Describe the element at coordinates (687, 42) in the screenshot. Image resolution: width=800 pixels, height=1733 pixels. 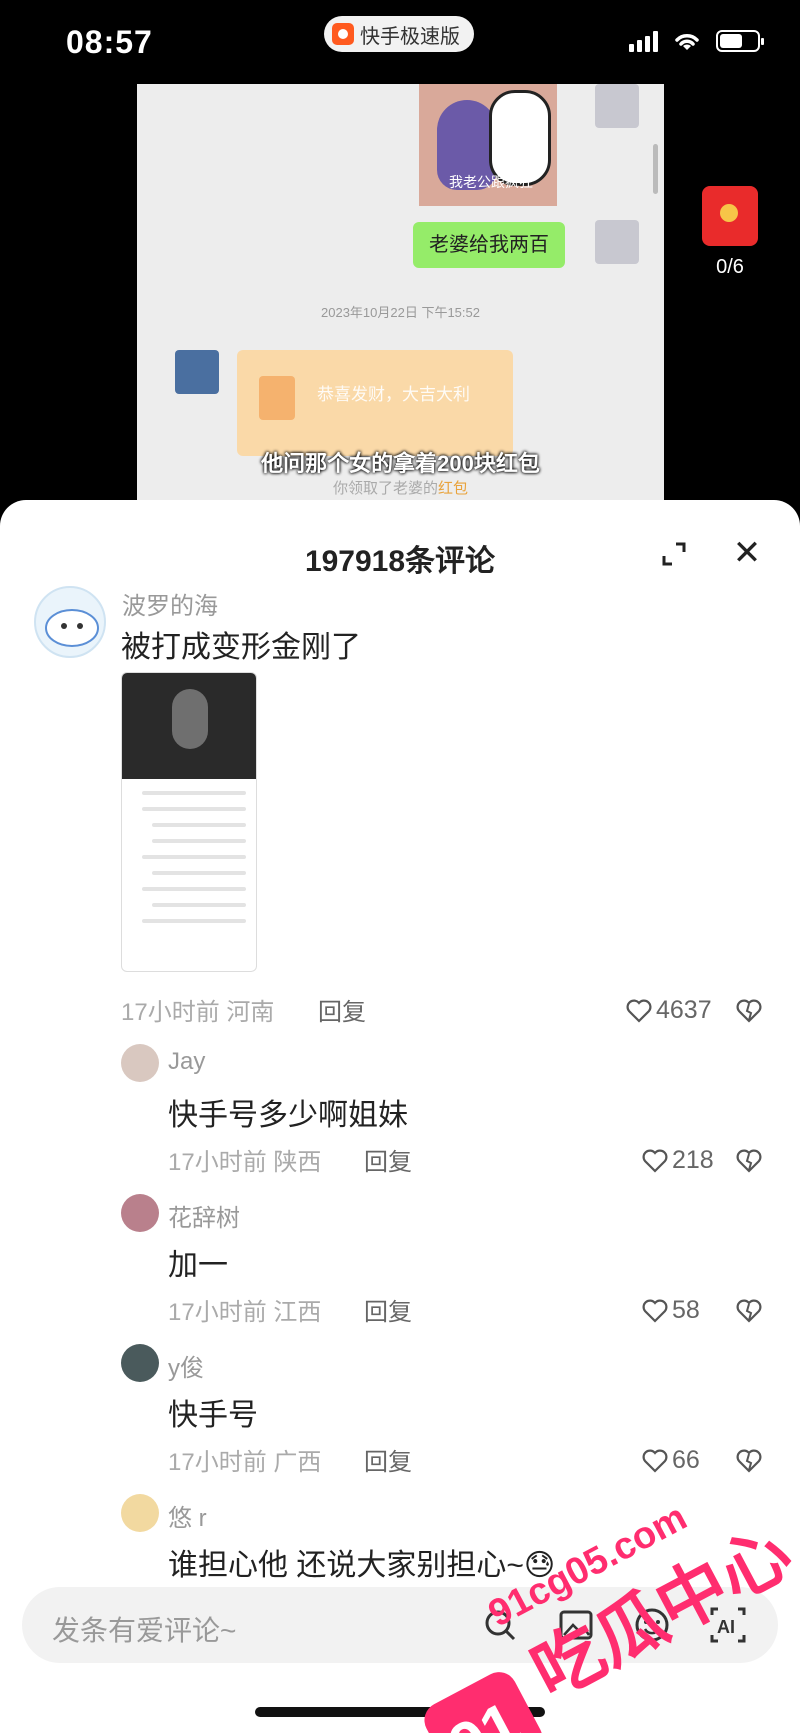
I see `wifi-icon` at that location.